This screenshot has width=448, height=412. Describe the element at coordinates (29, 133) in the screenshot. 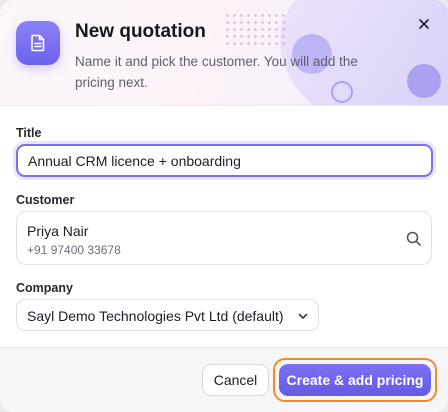

I see `title-field-label: Title` at that location.